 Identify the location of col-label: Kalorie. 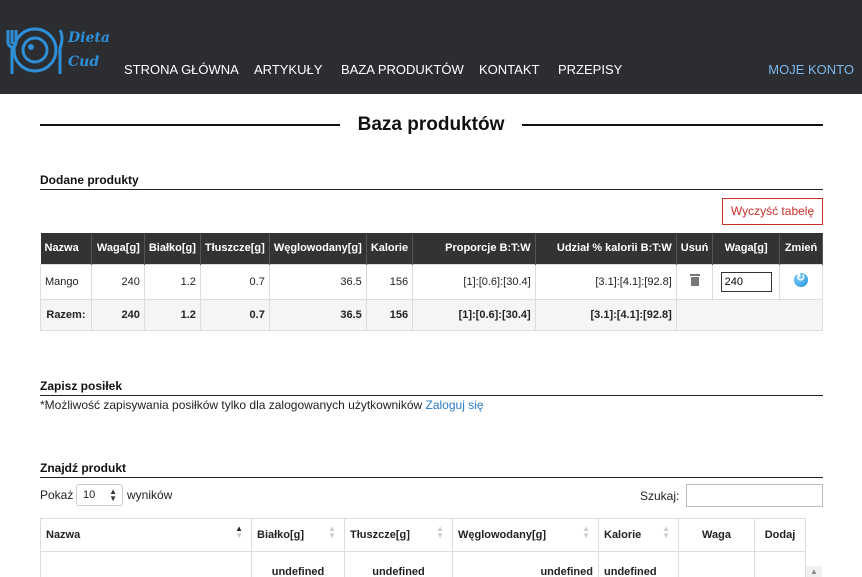
(623, 535).